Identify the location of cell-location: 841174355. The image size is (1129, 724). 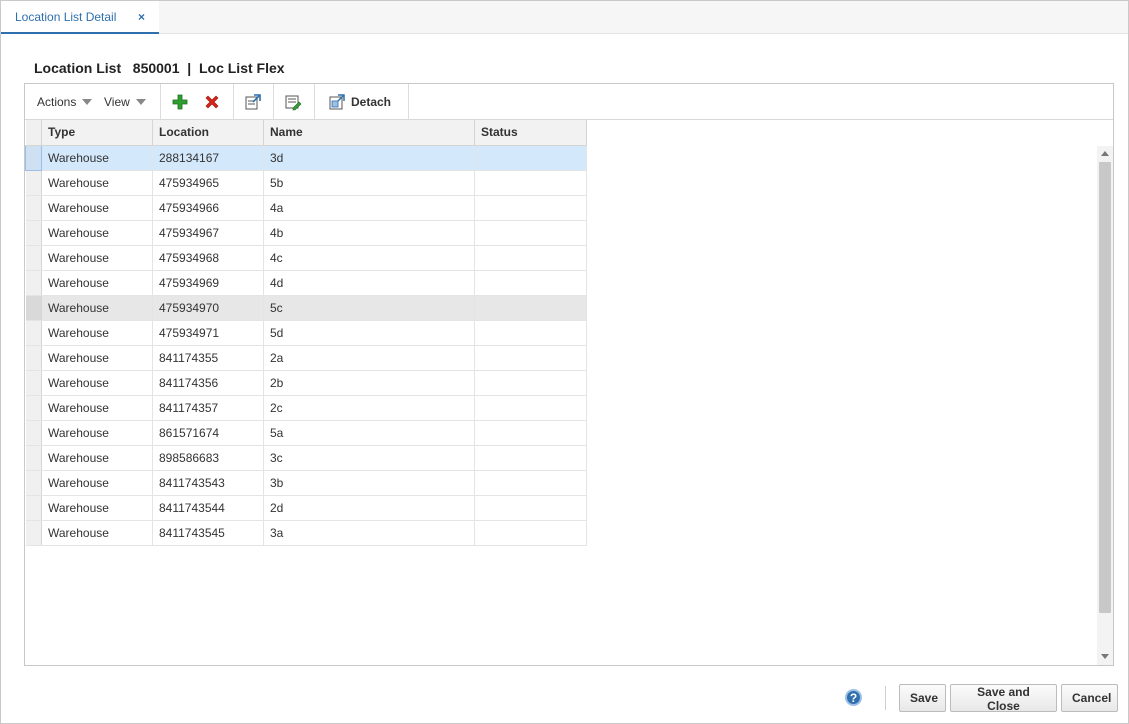
(208, 358).